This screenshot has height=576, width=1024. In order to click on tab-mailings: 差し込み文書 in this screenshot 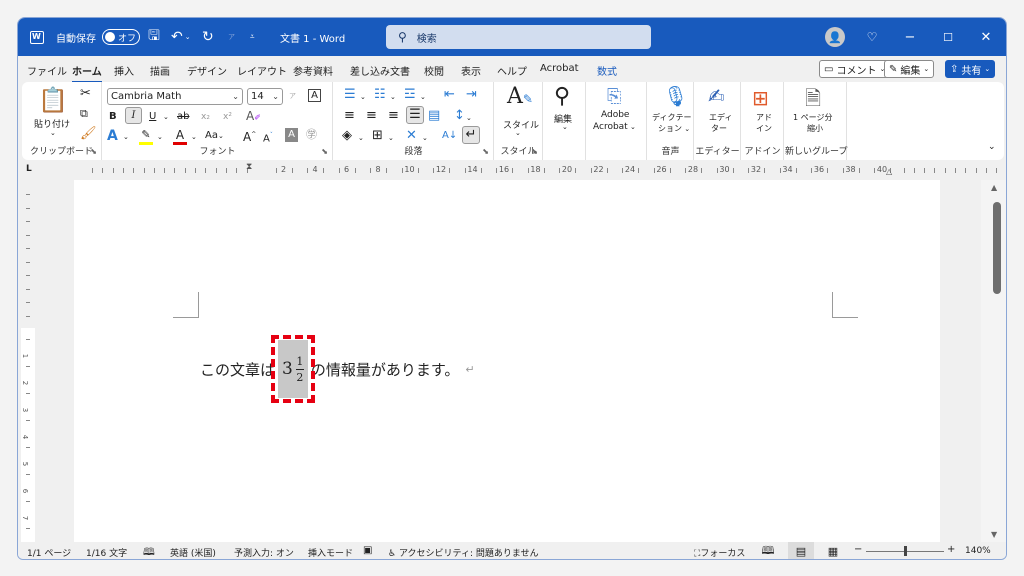, I will do `click(380, 70)`.